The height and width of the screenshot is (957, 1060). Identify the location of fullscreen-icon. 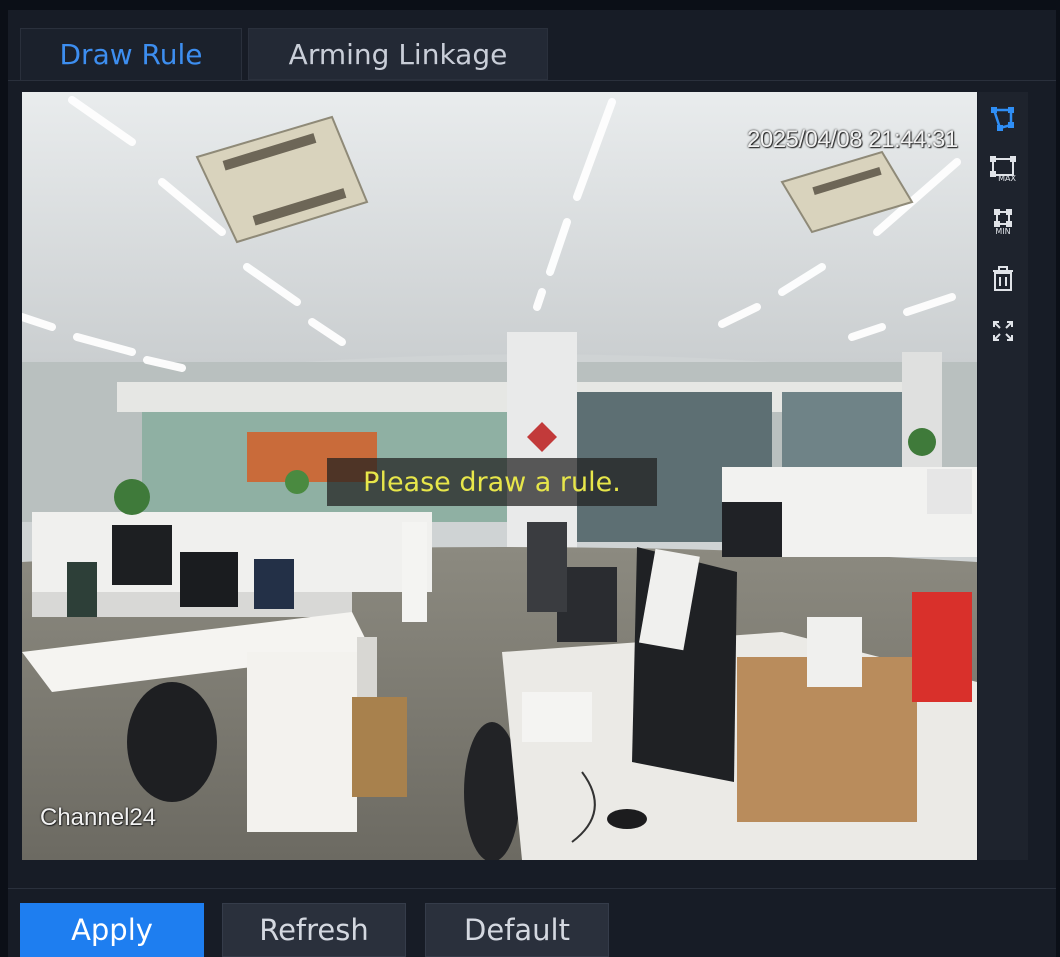
(1003, 331).